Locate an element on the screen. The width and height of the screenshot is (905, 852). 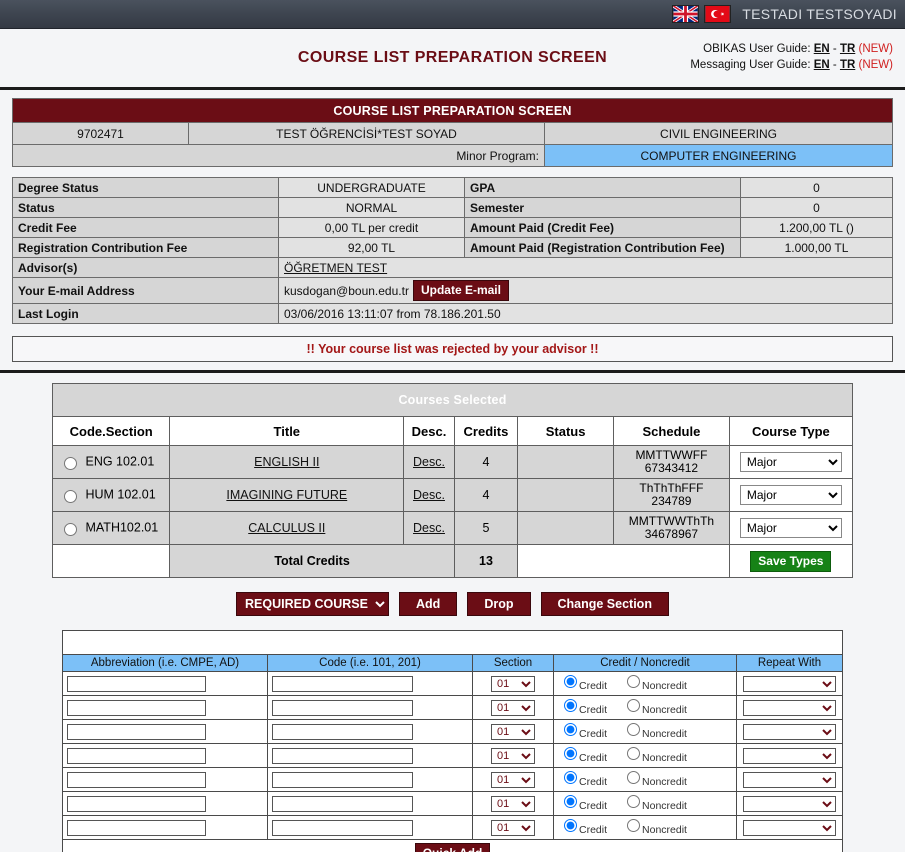
course-schedule: MMTTWWThTh 34678967 is located at coordinates (671, 528).